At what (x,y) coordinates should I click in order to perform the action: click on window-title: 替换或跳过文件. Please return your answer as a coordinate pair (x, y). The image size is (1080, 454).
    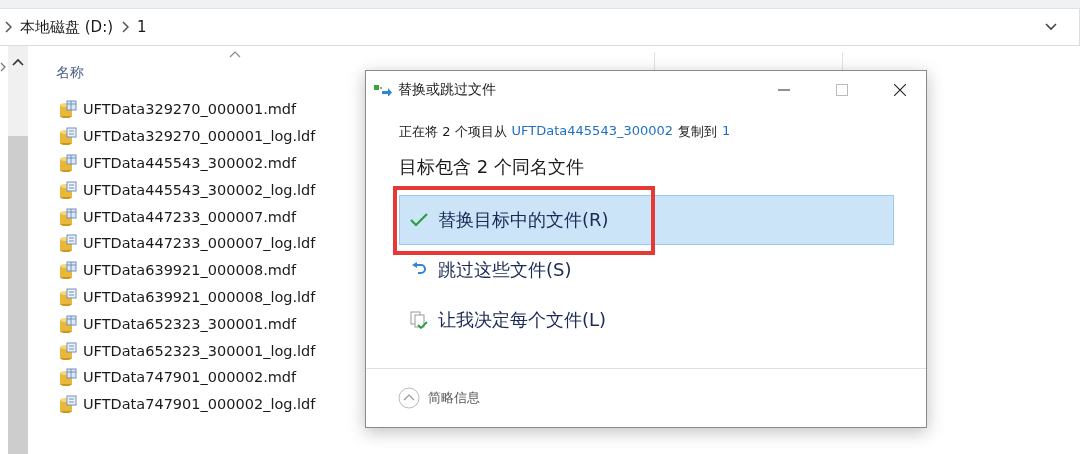
    Looking at the image, I should click on (447, 90).